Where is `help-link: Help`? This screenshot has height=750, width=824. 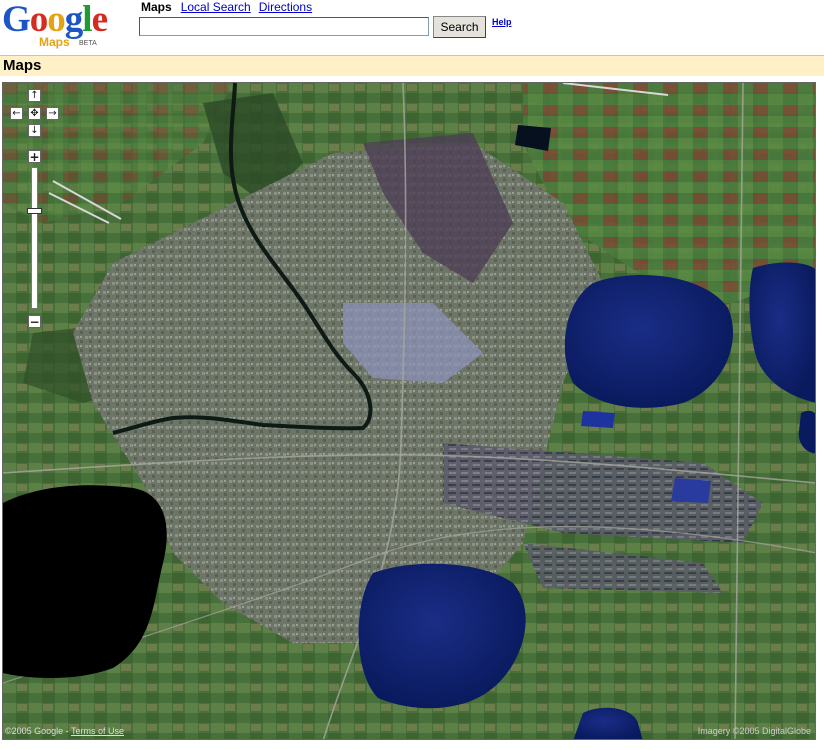
help-link: Help is located at coordinates (502, 22).